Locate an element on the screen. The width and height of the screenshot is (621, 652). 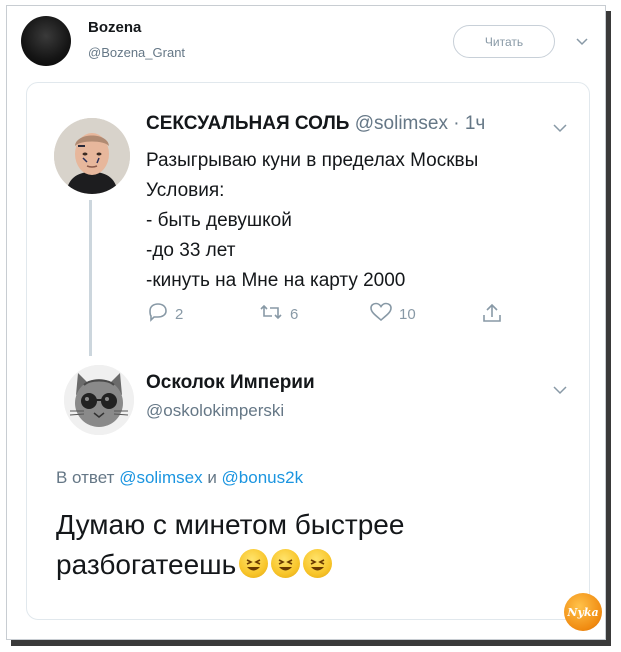
author-name: Bozena is located at coordinates (114, 27).